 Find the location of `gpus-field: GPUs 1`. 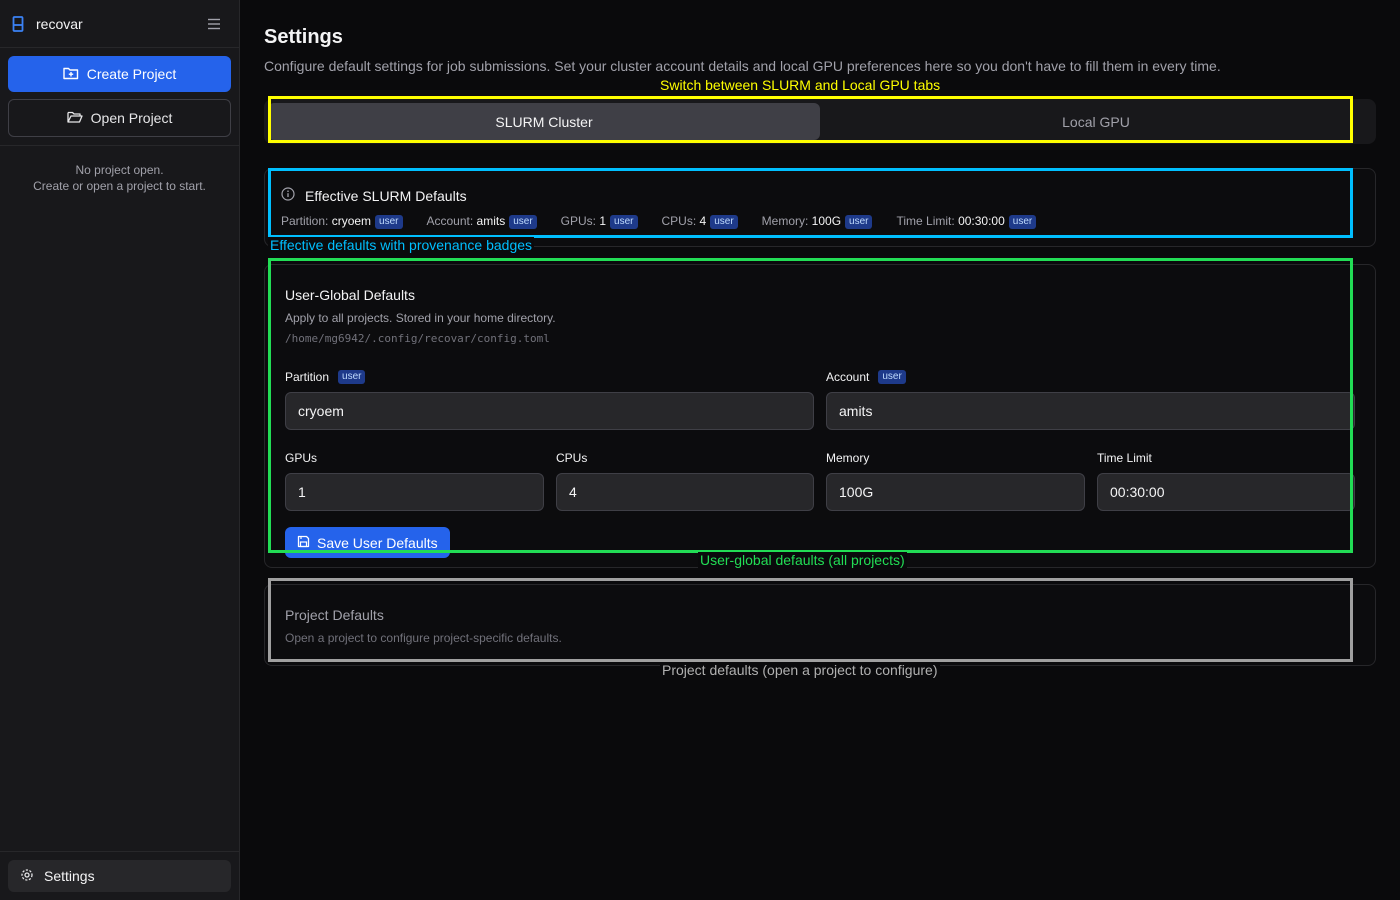

gpus-field: GPUs 1 is located at coordinates (414, 479).